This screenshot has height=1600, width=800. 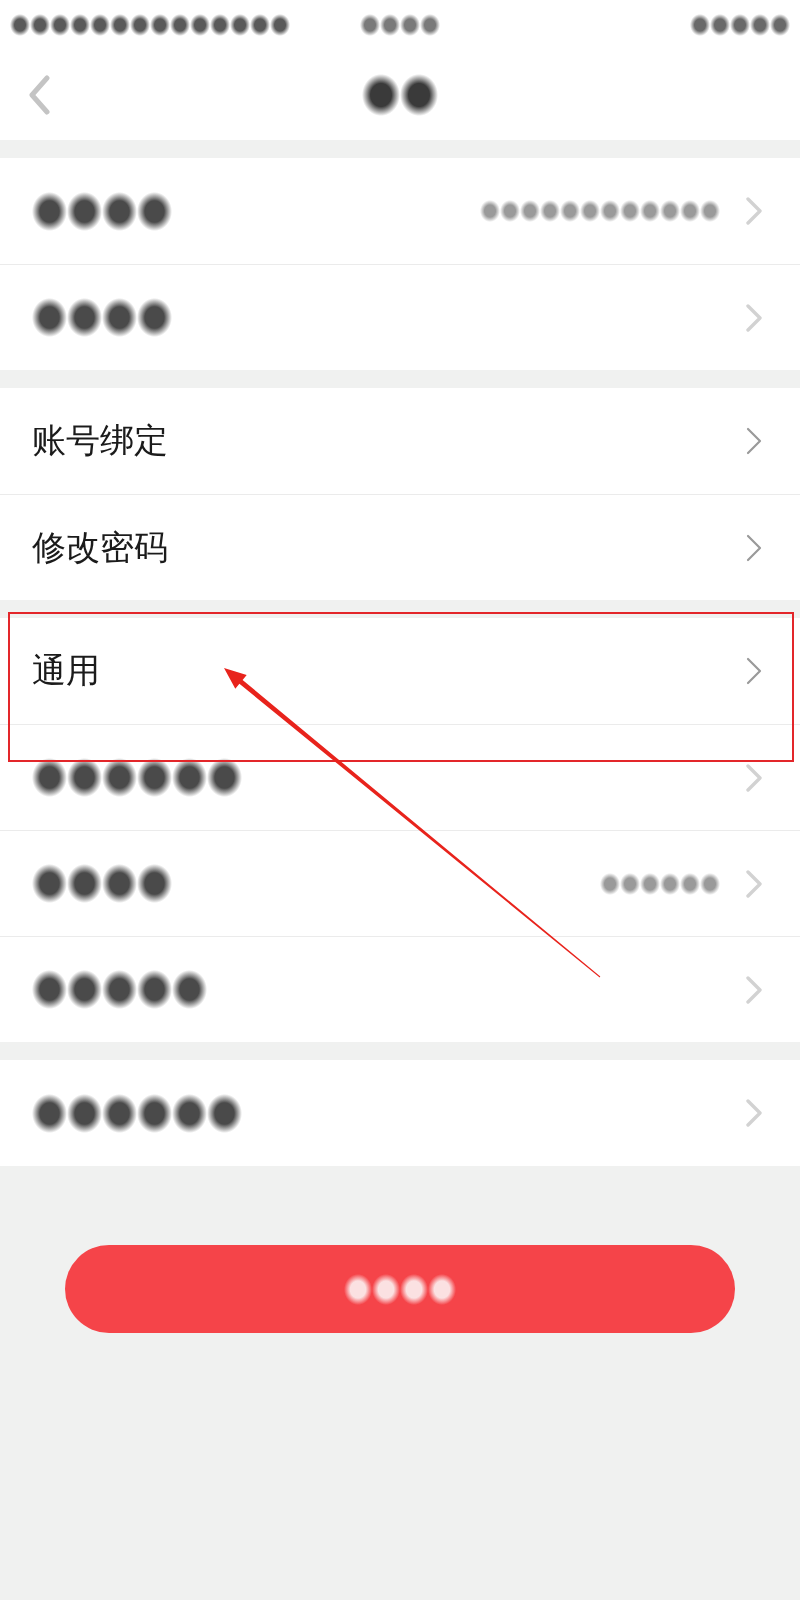 I want to click on settings-row: 账号绑定, so click(x=400, y=441).